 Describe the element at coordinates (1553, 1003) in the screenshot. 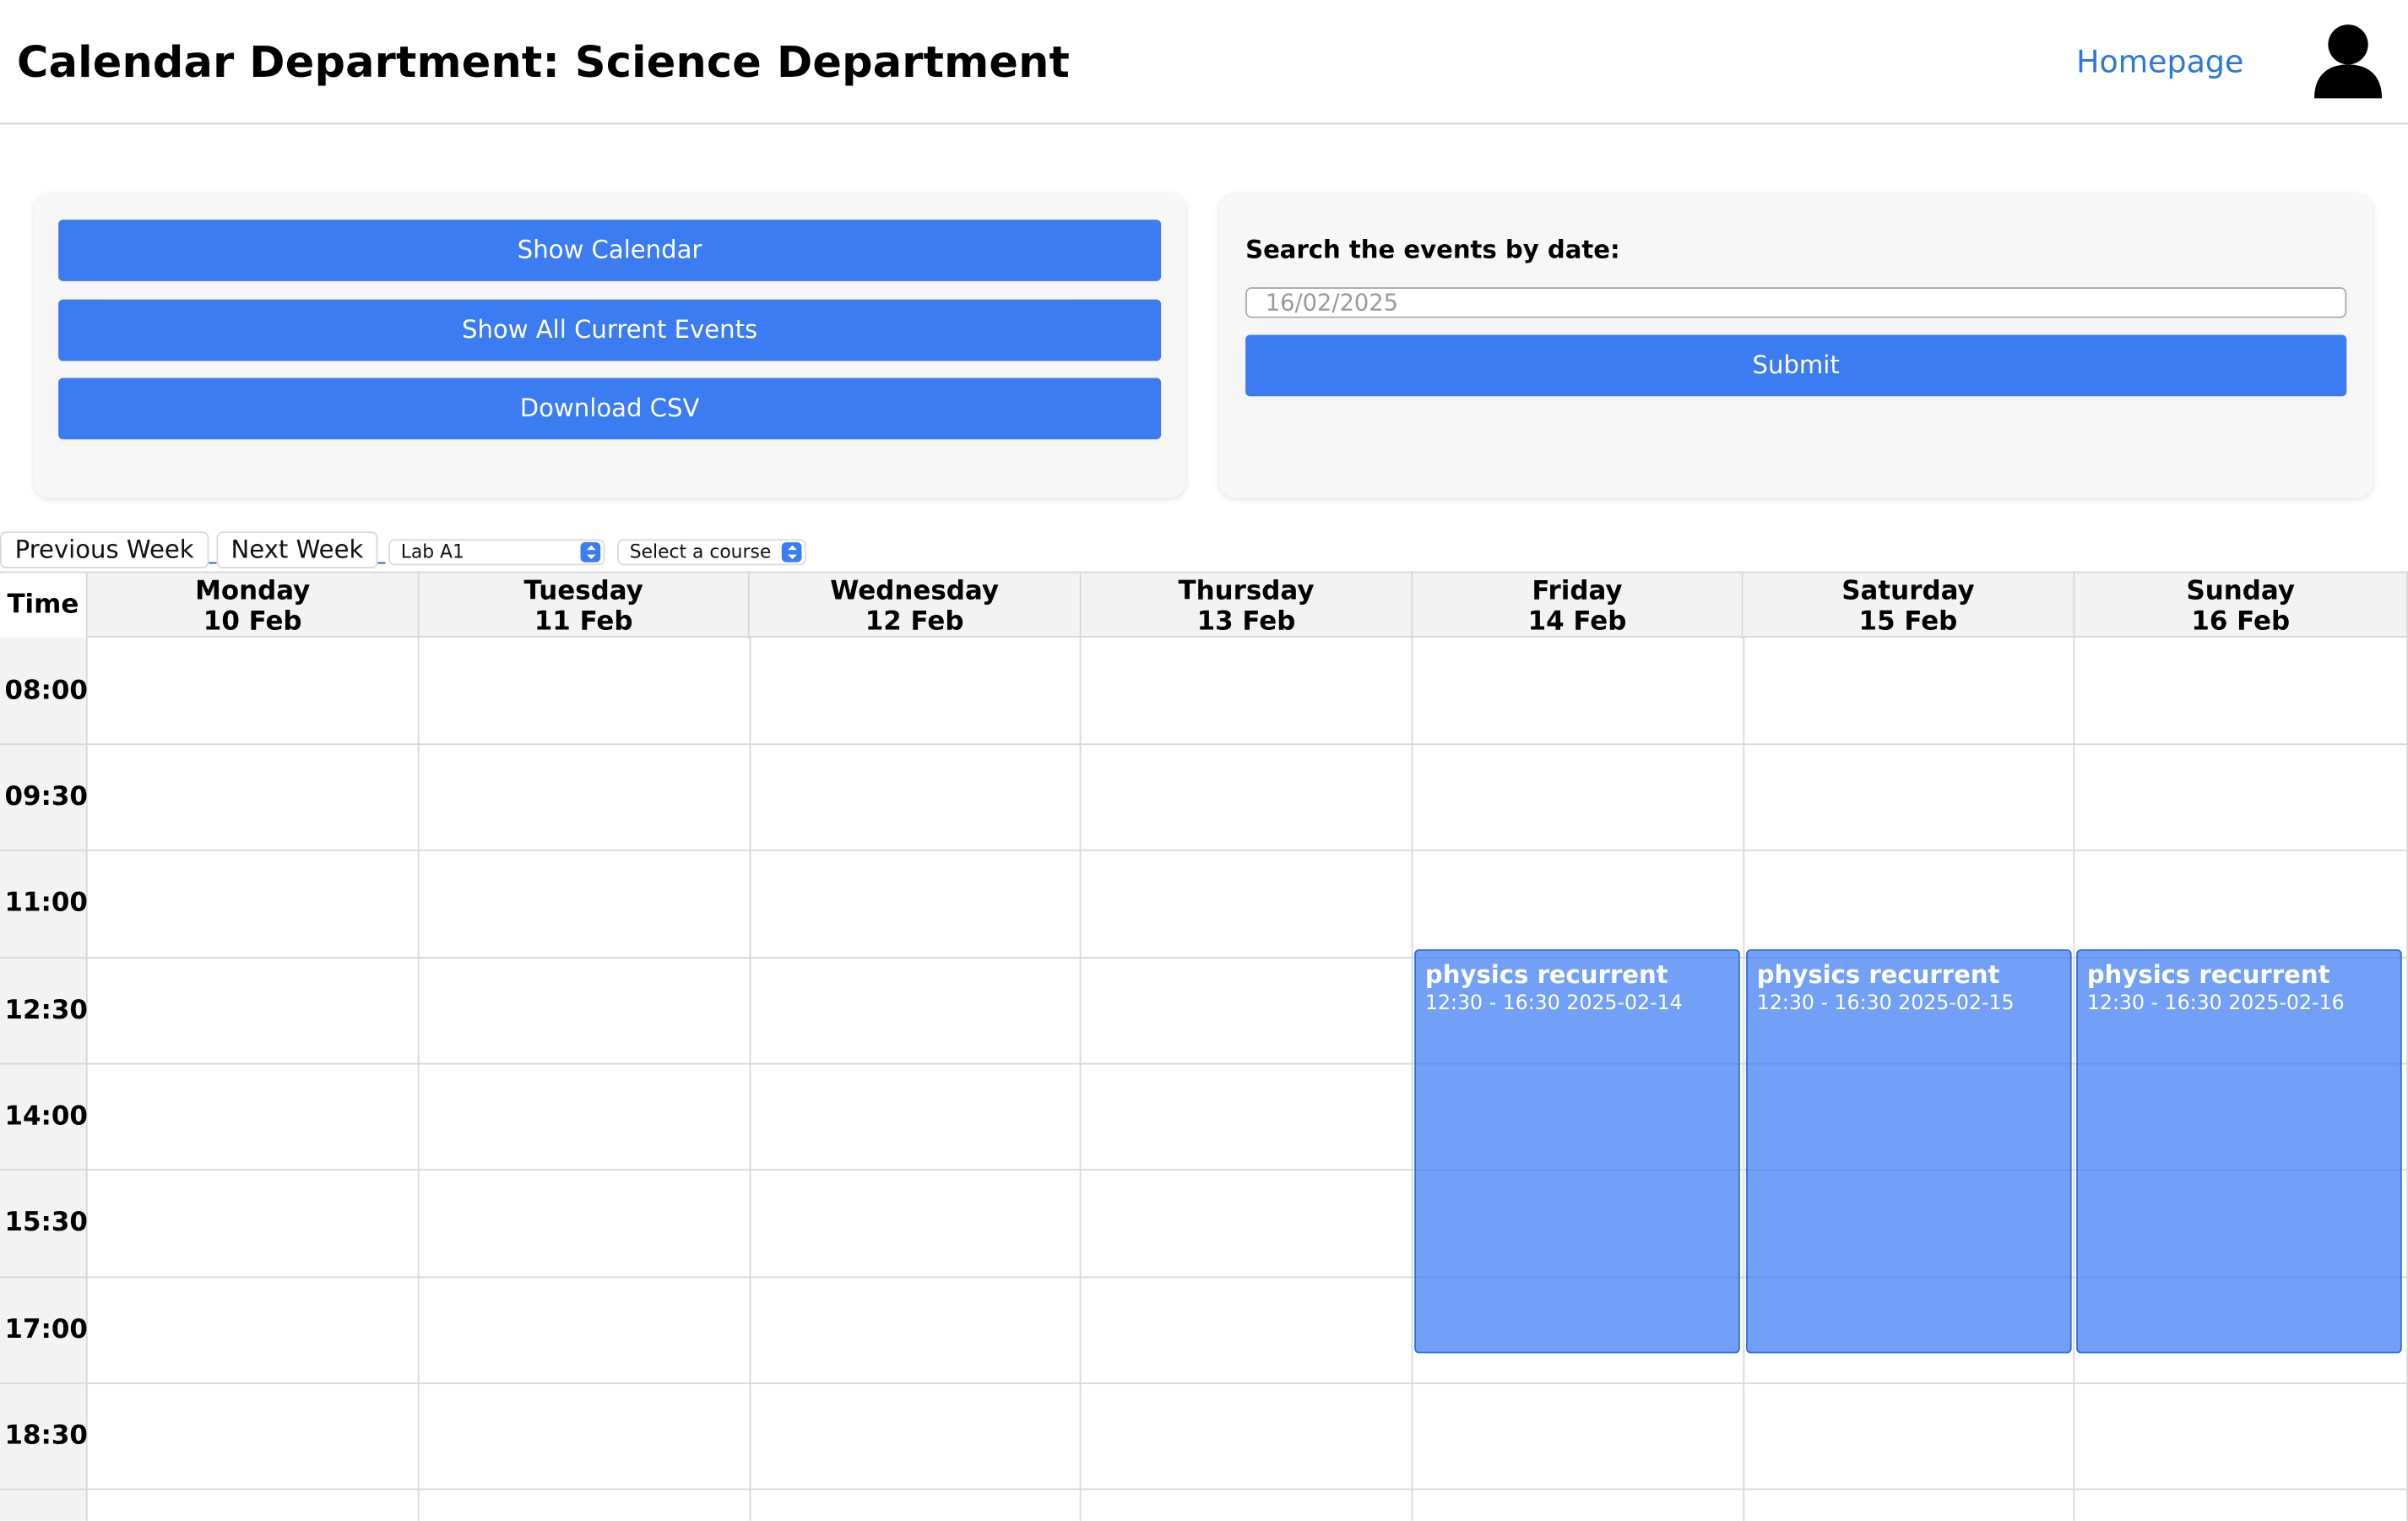

I see `event-details: 12:30 - 16:30 2025-02-14` at that location.